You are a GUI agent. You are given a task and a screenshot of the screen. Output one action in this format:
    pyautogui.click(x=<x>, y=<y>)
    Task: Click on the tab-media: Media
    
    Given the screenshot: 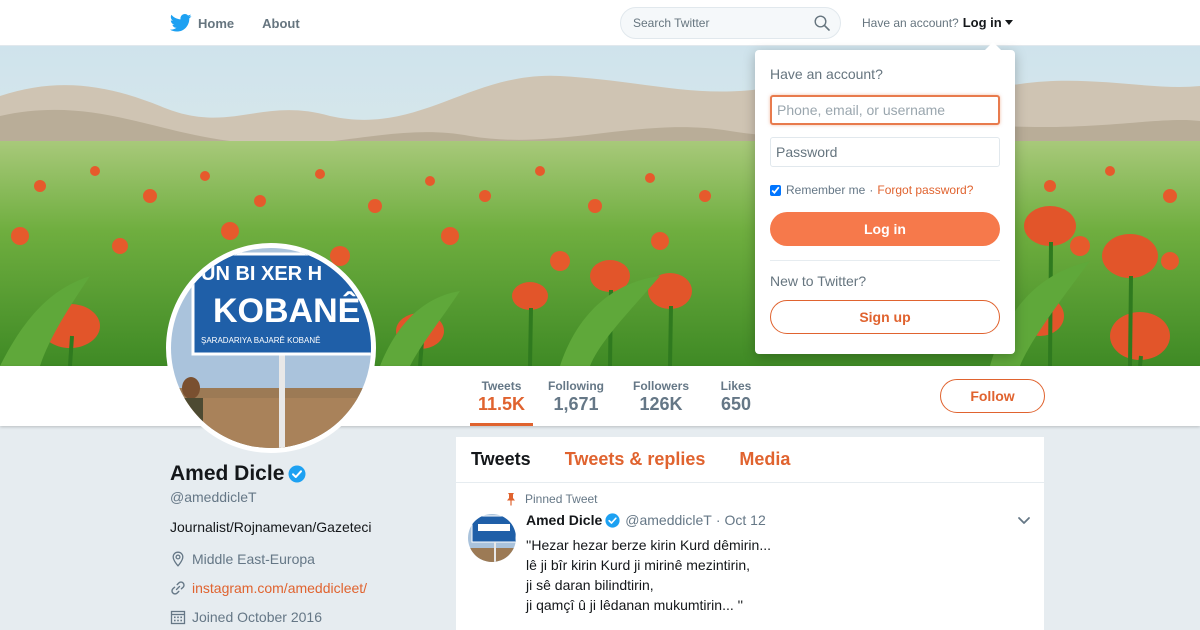 What is the action you would take?
    pyautogui.click(x=764, y=459)
    